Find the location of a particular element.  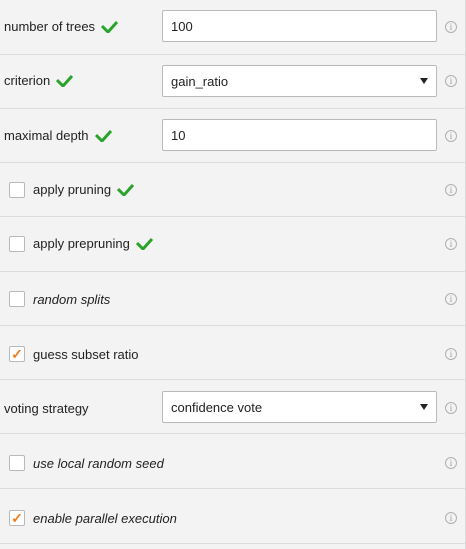

param-row-use-local-random-seed: use local random seed i is located at coordinates (232, 461).